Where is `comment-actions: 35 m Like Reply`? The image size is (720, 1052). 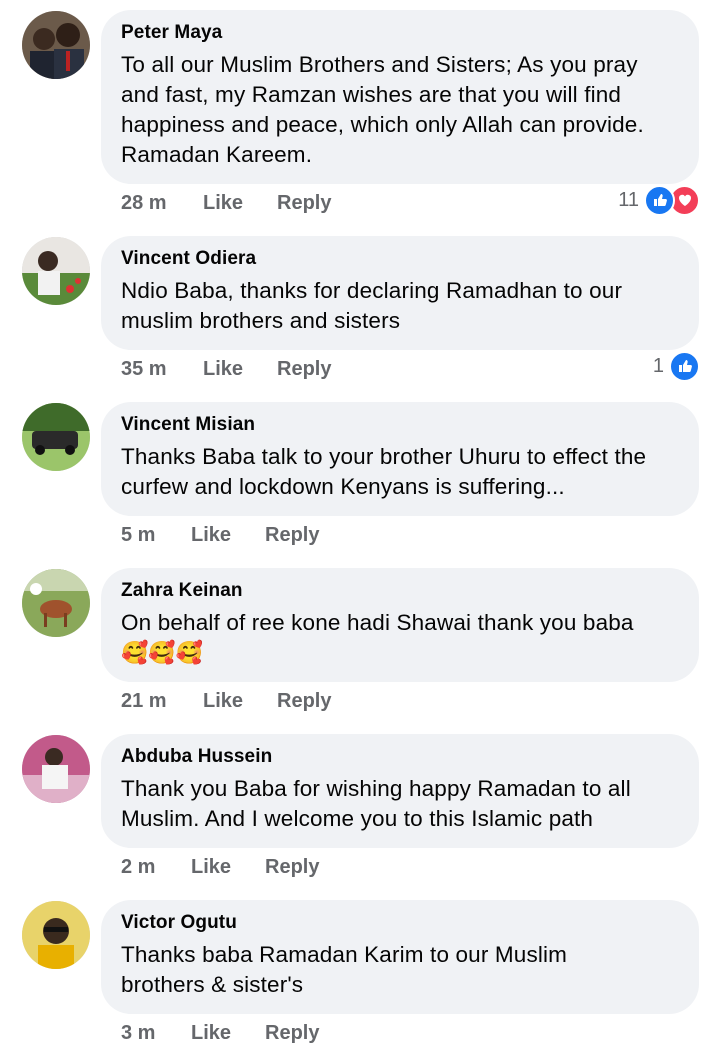
comment-actions: 35 m Like Reply is located at coordinates (226, 369).